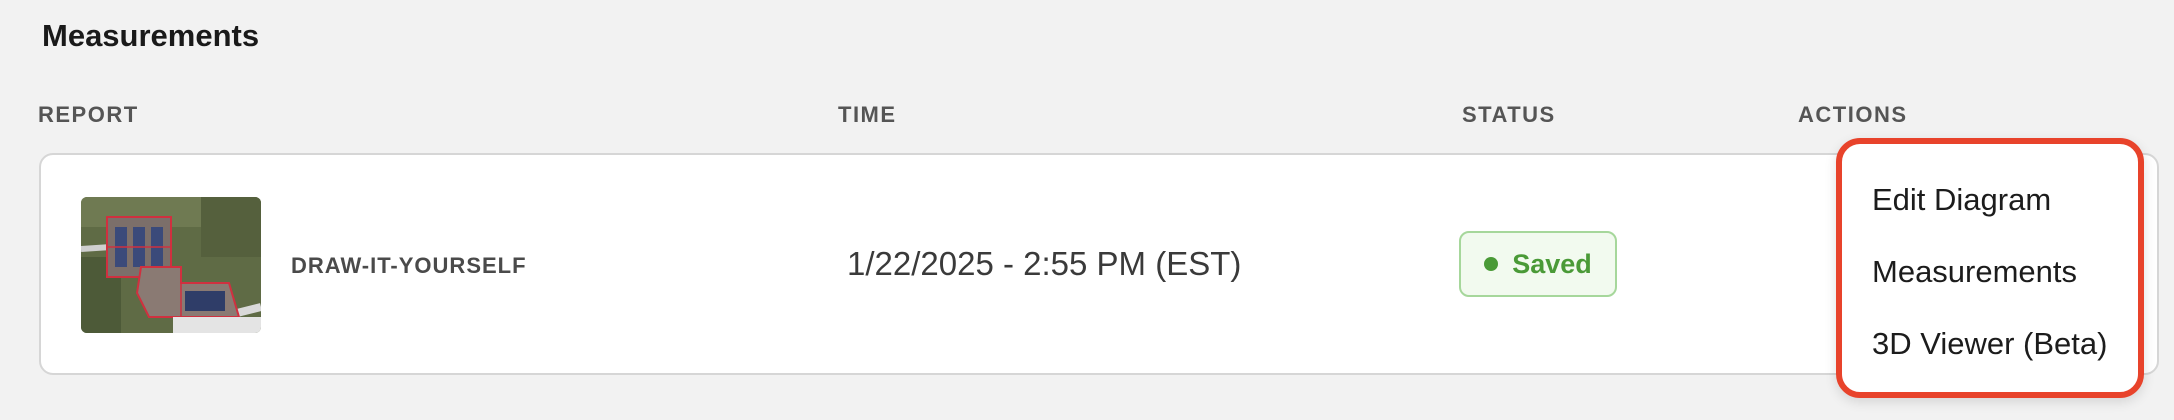 Image resolution: width=2174 pixels, height=420 pixels. I want to click on menu-item-edit-diagram: Edit Diagram, so click(1961, 200).